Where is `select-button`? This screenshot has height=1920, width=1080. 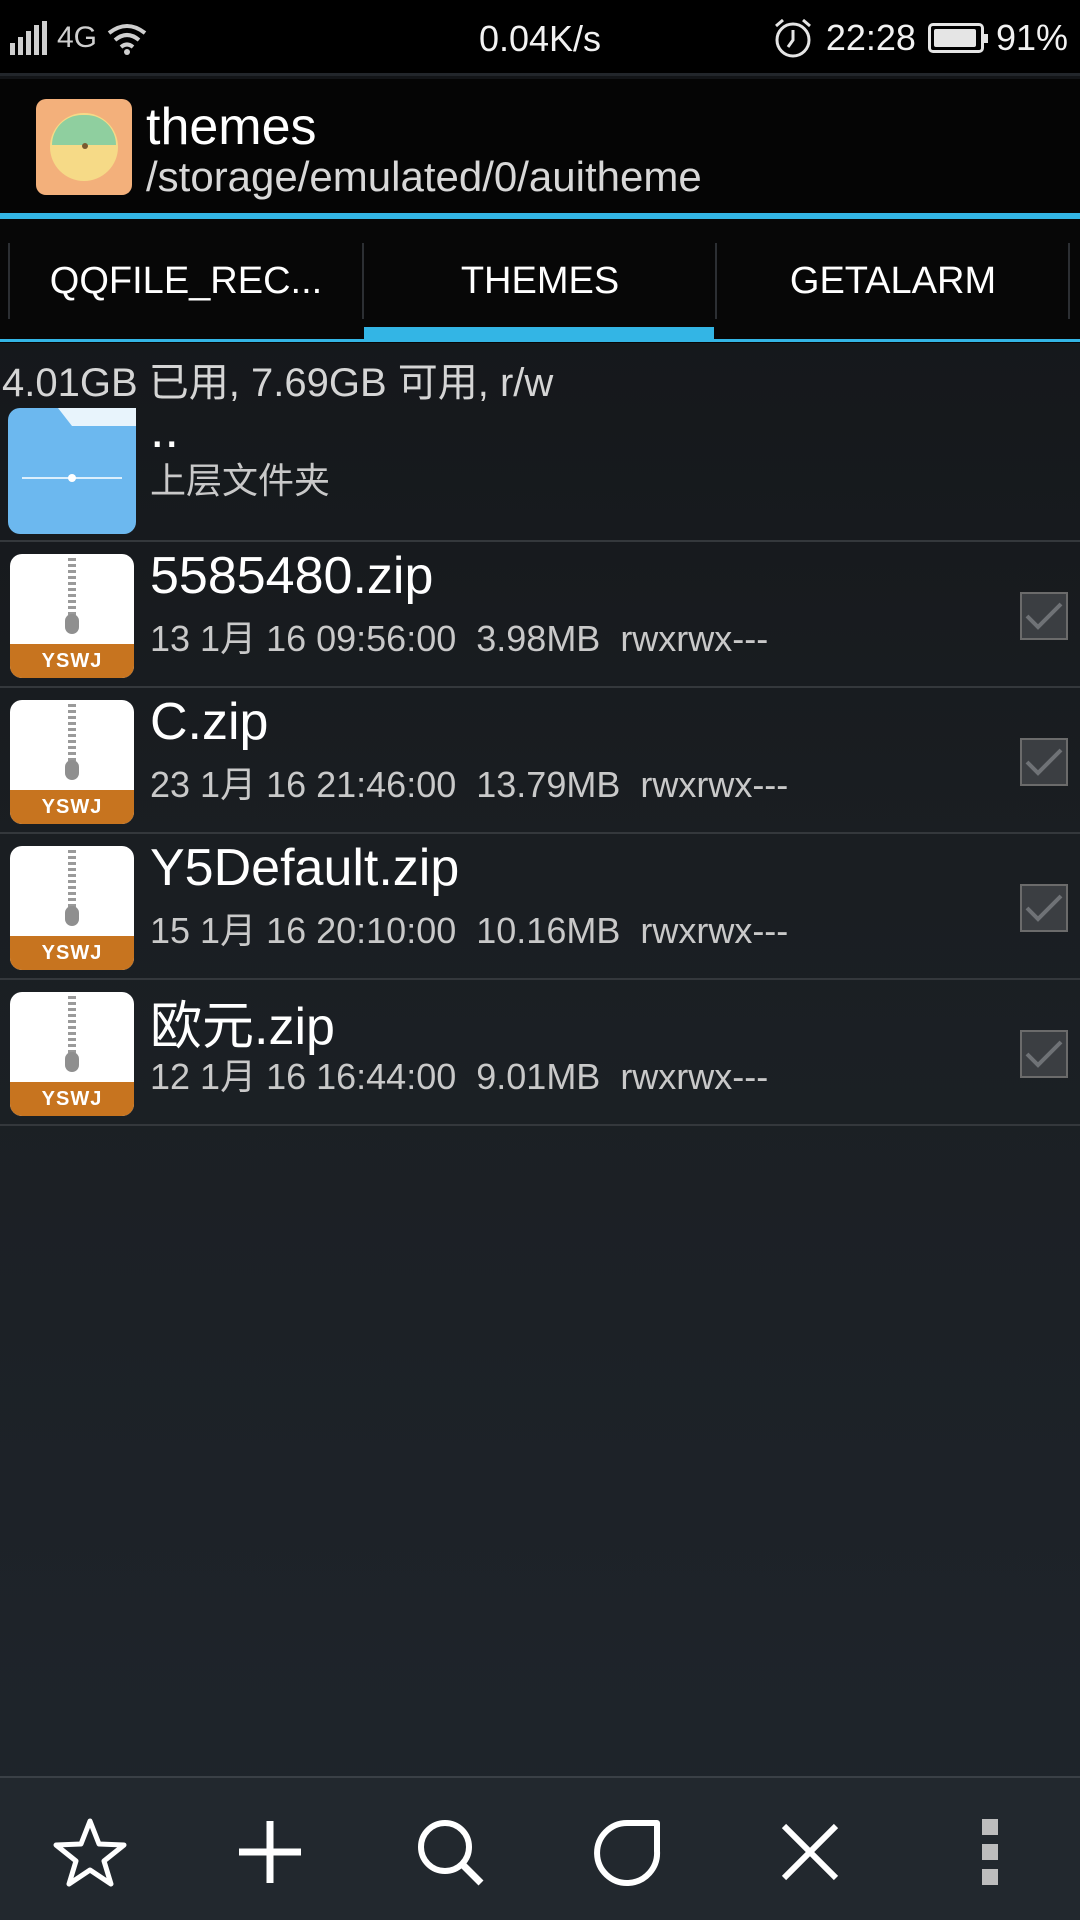
select-button is located at coordinates (628, 1852).